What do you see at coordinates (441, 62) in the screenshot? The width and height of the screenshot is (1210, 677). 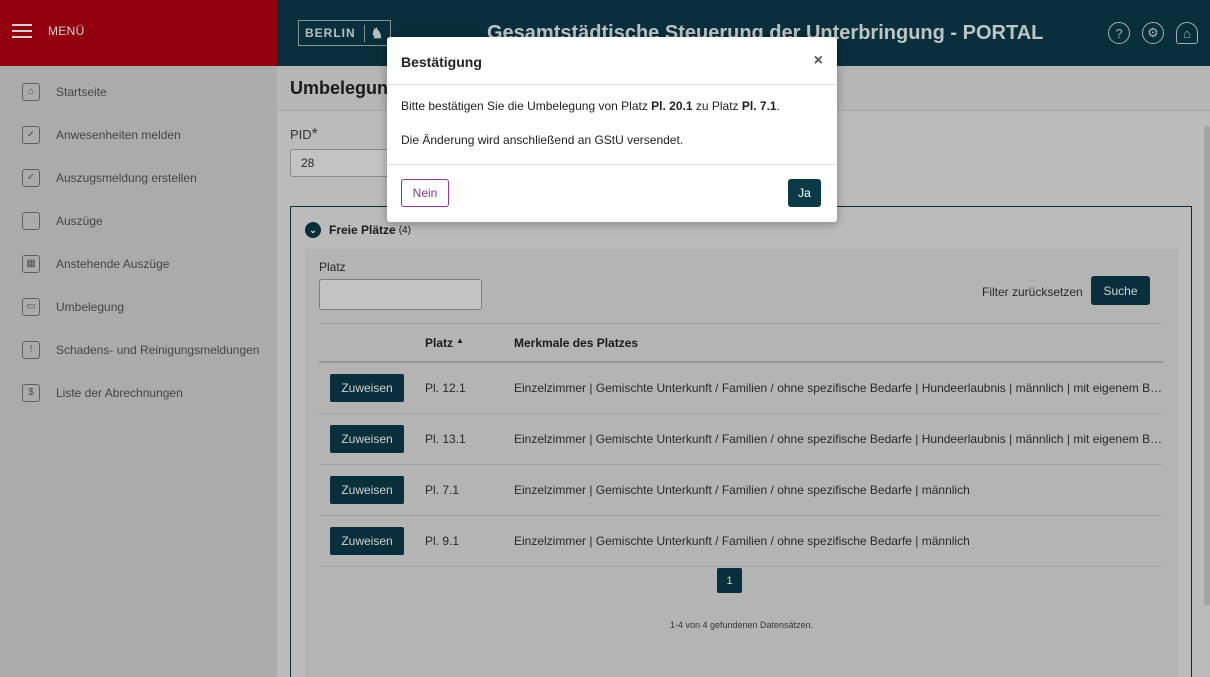 I see `dialog-title: Bestätigung` at bounding box center [441, 62].